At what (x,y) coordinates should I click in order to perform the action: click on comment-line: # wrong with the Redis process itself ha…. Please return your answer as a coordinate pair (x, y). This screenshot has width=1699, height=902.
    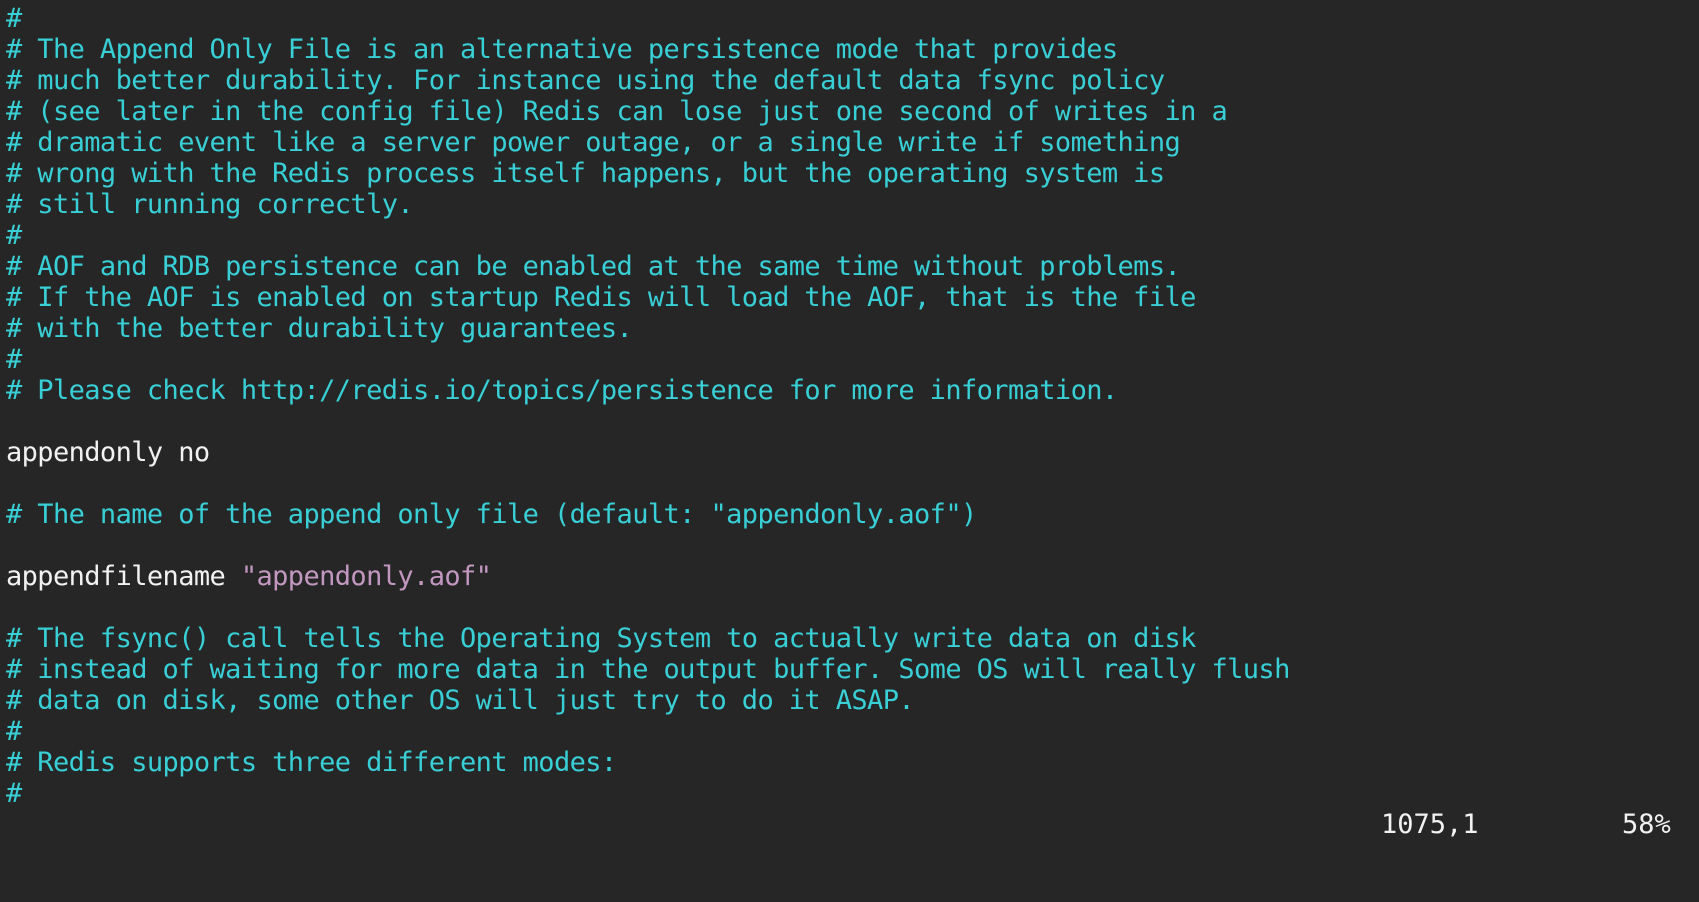
    Looking at the image, I should click on (585, 173).